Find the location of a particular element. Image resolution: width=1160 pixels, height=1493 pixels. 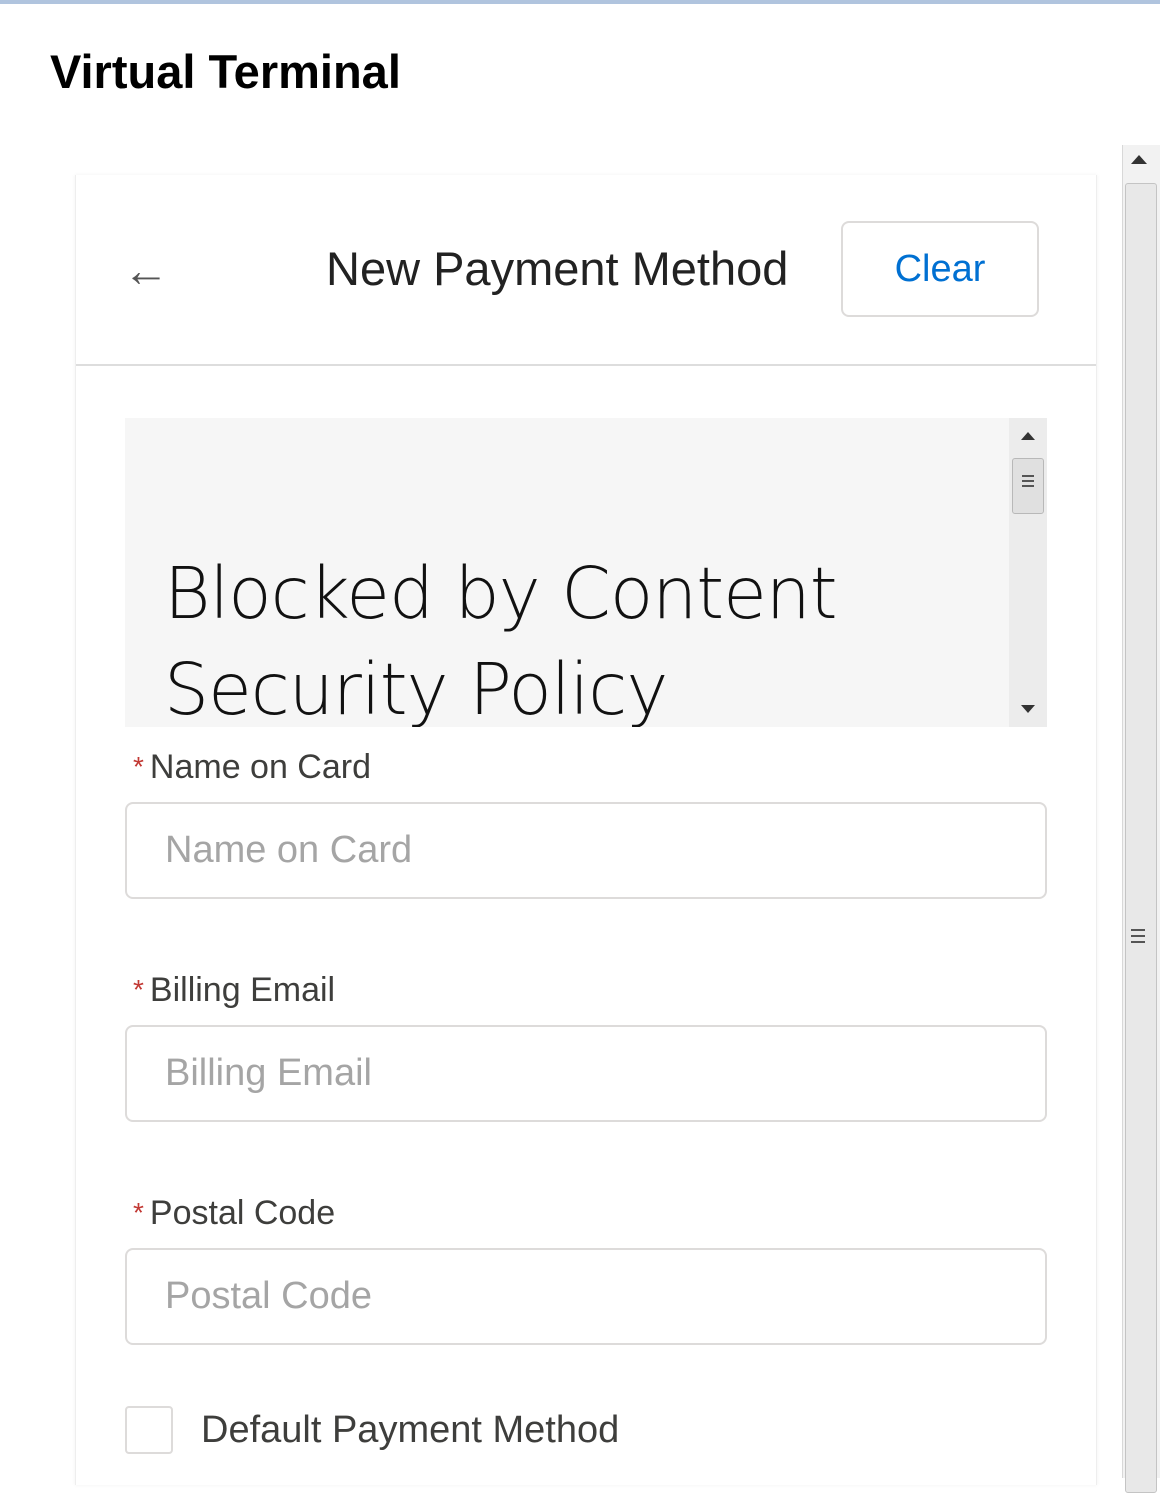

default-payment-checkbox-row: Default Payment Method is located at coordinates (372, 1430).